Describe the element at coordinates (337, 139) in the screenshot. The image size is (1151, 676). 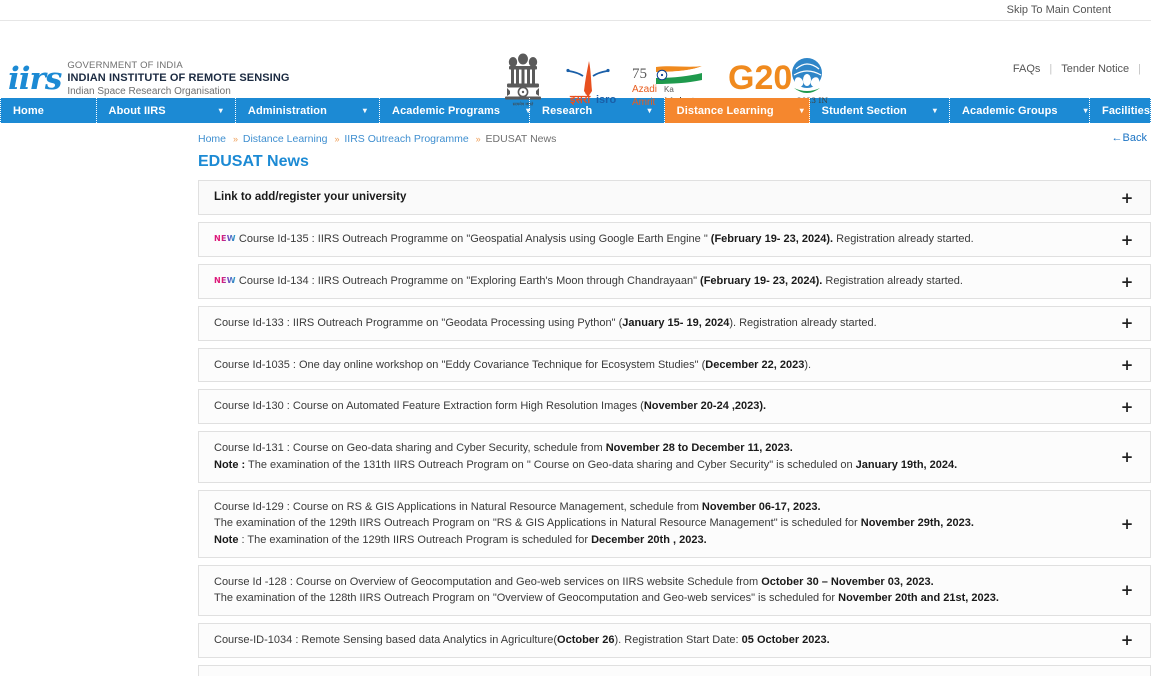
I see `breadcrumb-arrow-2: »` at that location.